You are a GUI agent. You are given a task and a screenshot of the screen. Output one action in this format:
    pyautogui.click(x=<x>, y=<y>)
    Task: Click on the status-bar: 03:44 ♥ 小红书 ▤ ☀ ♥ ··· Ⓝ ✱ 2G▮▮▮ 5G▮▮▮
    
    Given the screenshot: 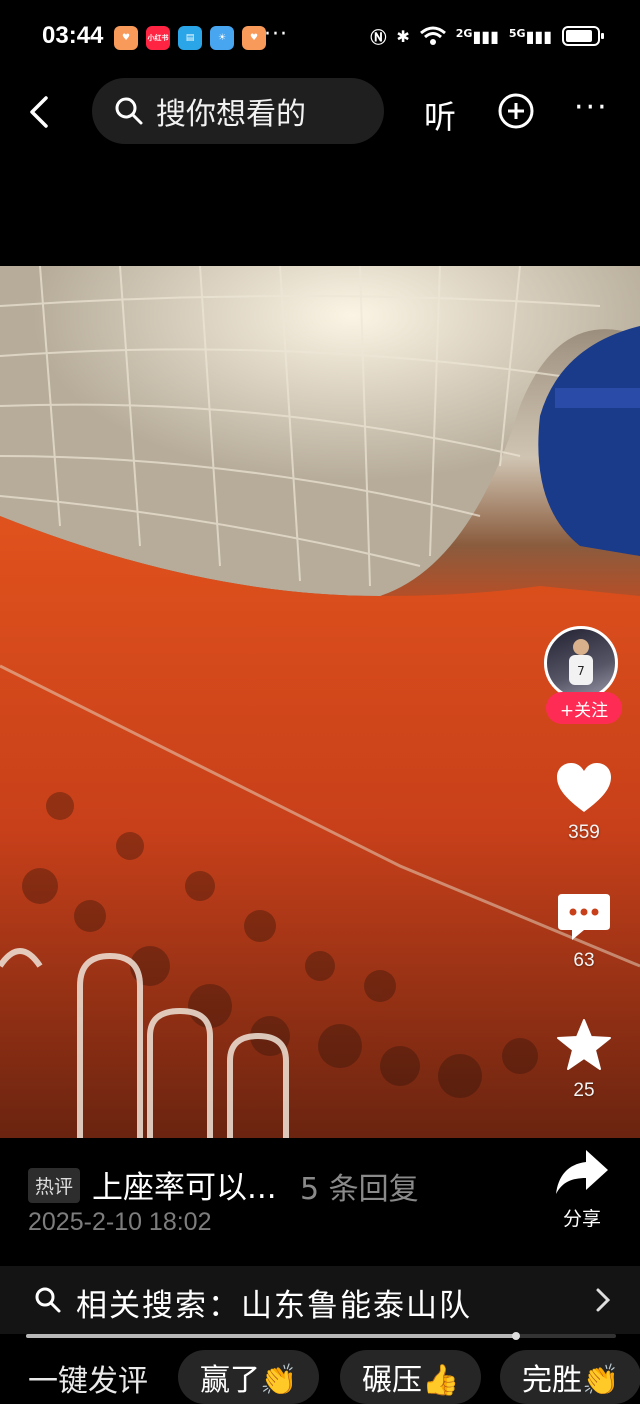 What is the action you would take?
    pyautogui.click(x=320, y=39)
    